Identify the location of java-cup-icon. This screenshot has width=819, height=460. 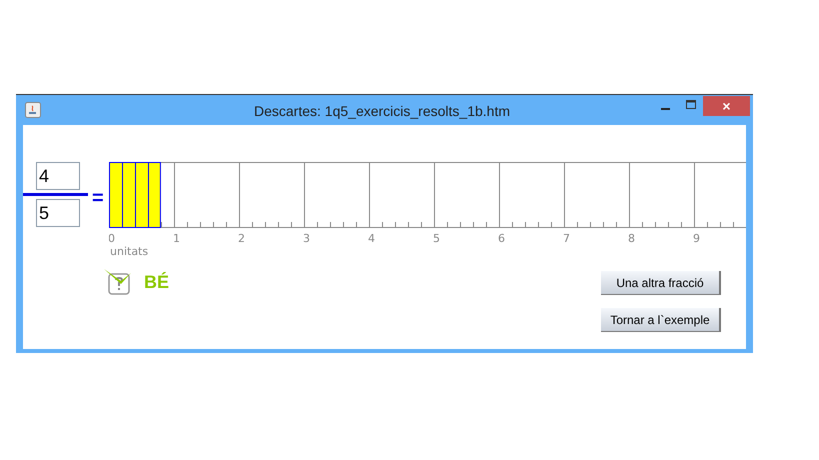
(33, 110).